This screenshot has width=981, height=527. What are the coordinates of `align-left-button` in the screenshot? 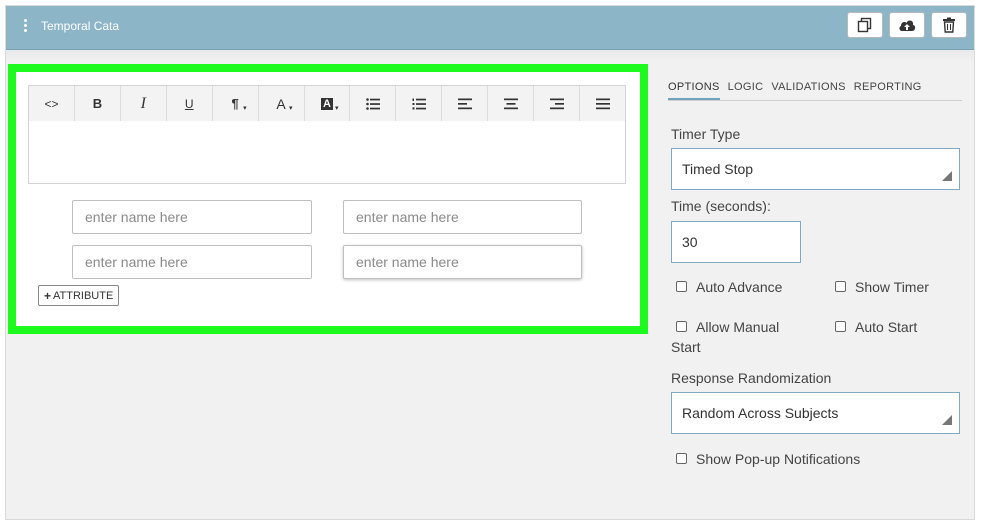 It's located at (465, 103).